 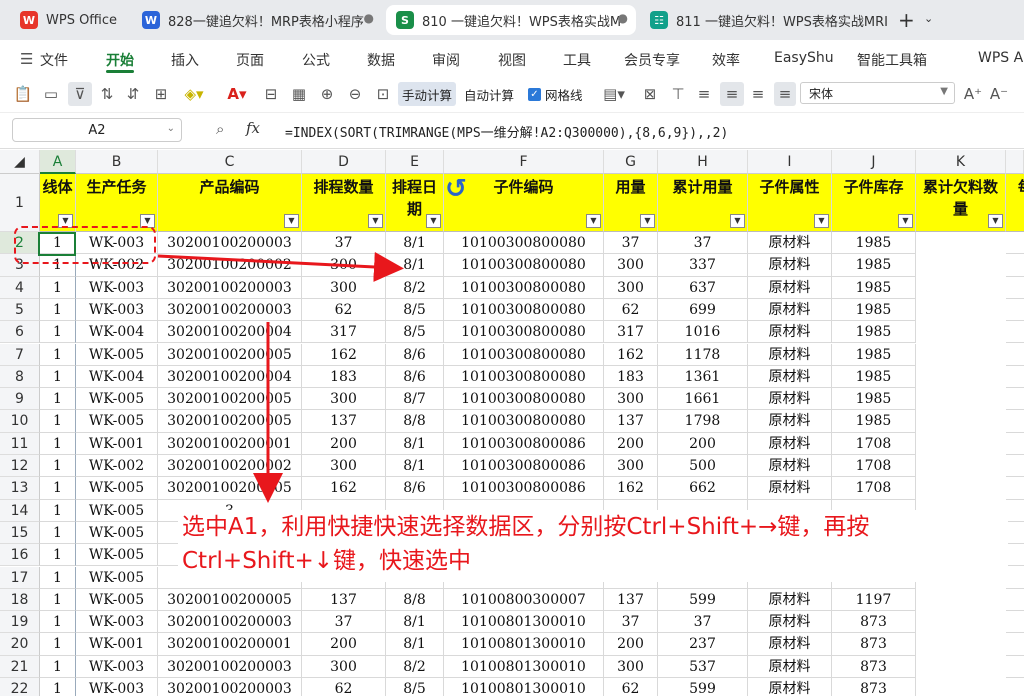 What do you see at coordinates (280, 377) in the screenshot?
I see `arrow-annotations` at bounding box center [280, 377].